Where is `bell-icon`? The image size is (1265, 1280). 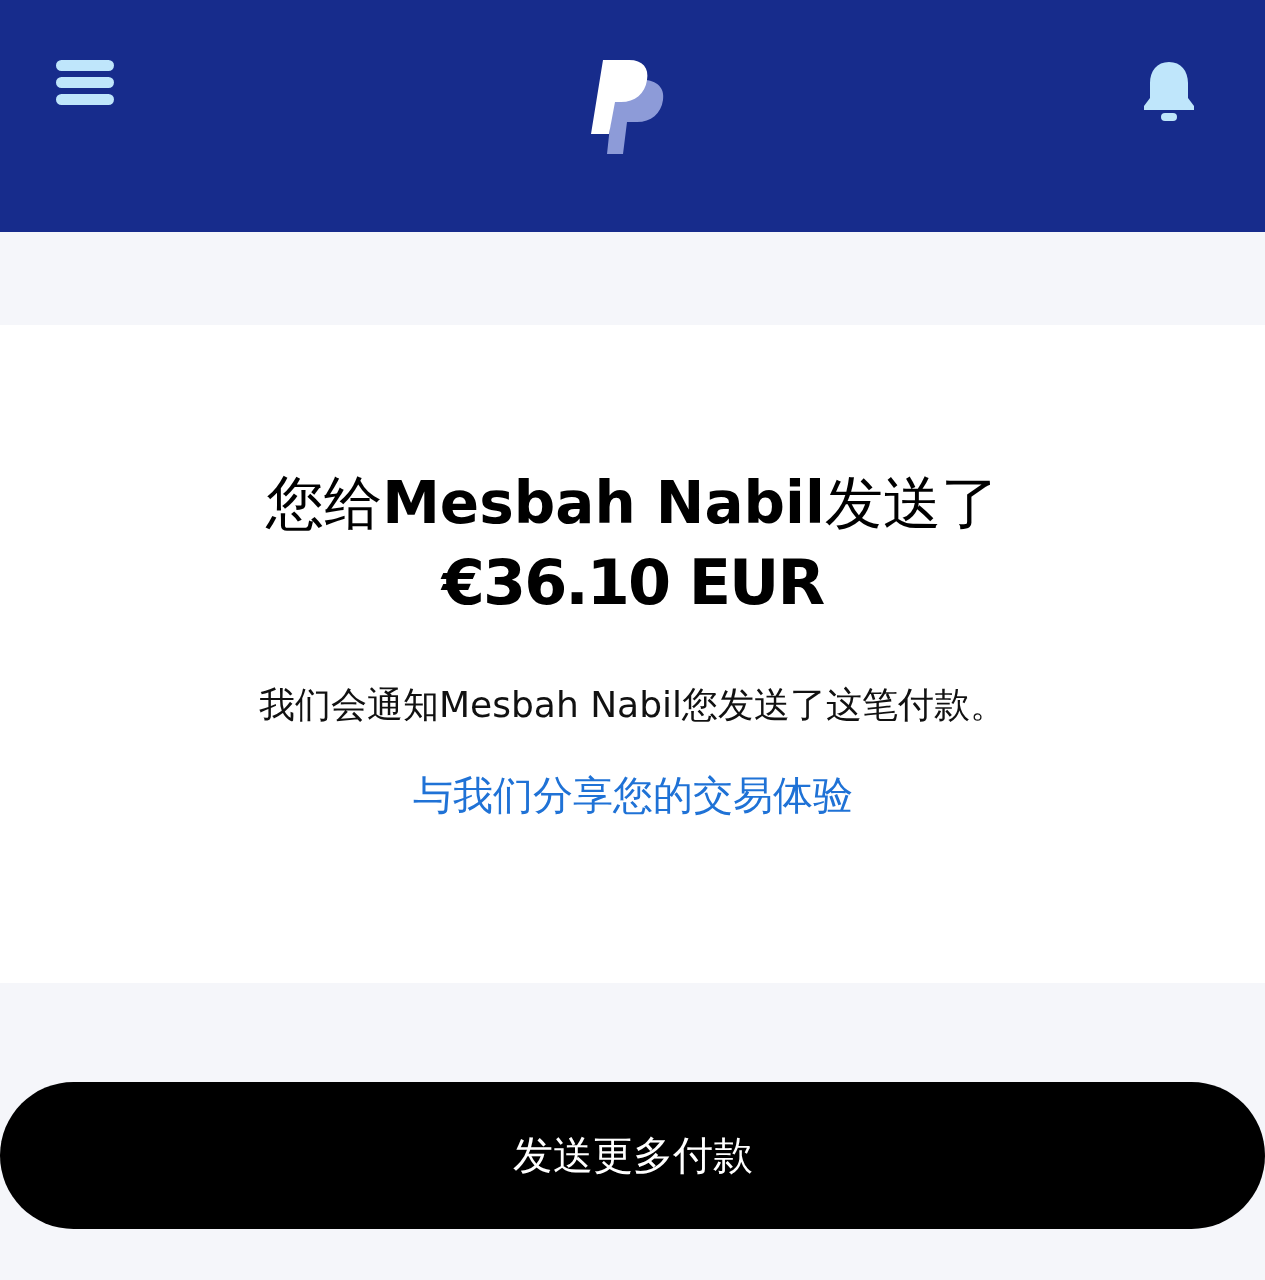 bell-icon is located at coordinates (1169, 91).